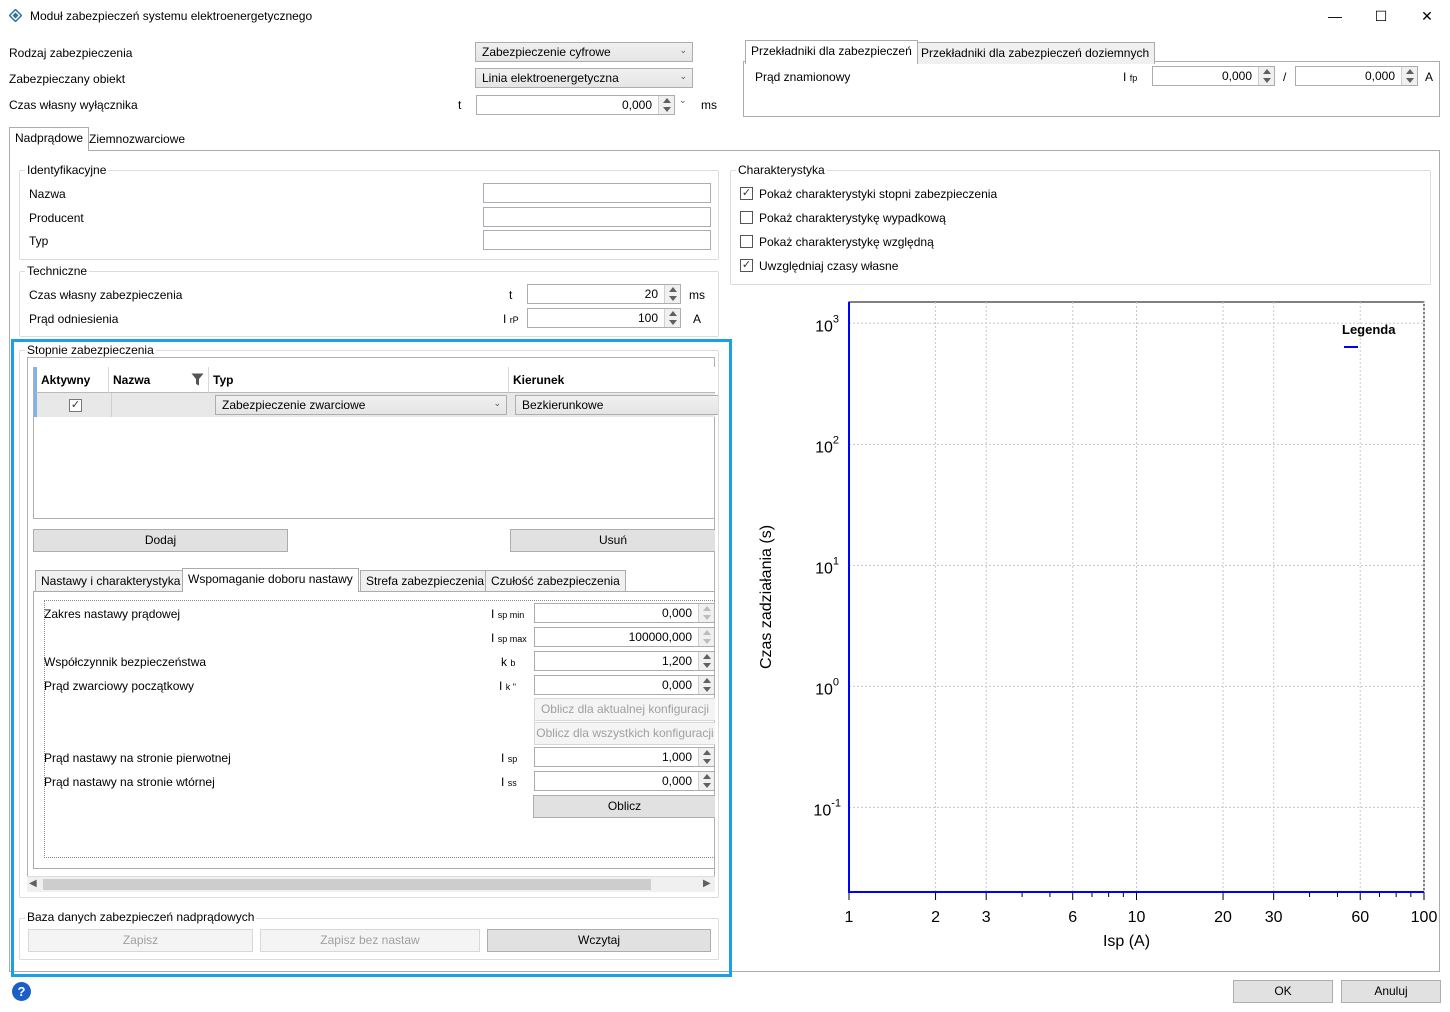 This screenshot has width=1450, height=1012. What do you see at coordinates (137, 140) in the screenshot?
I see `tab-earth-fault: Ziemnozwarciowe` at bounding box center [137, 140].